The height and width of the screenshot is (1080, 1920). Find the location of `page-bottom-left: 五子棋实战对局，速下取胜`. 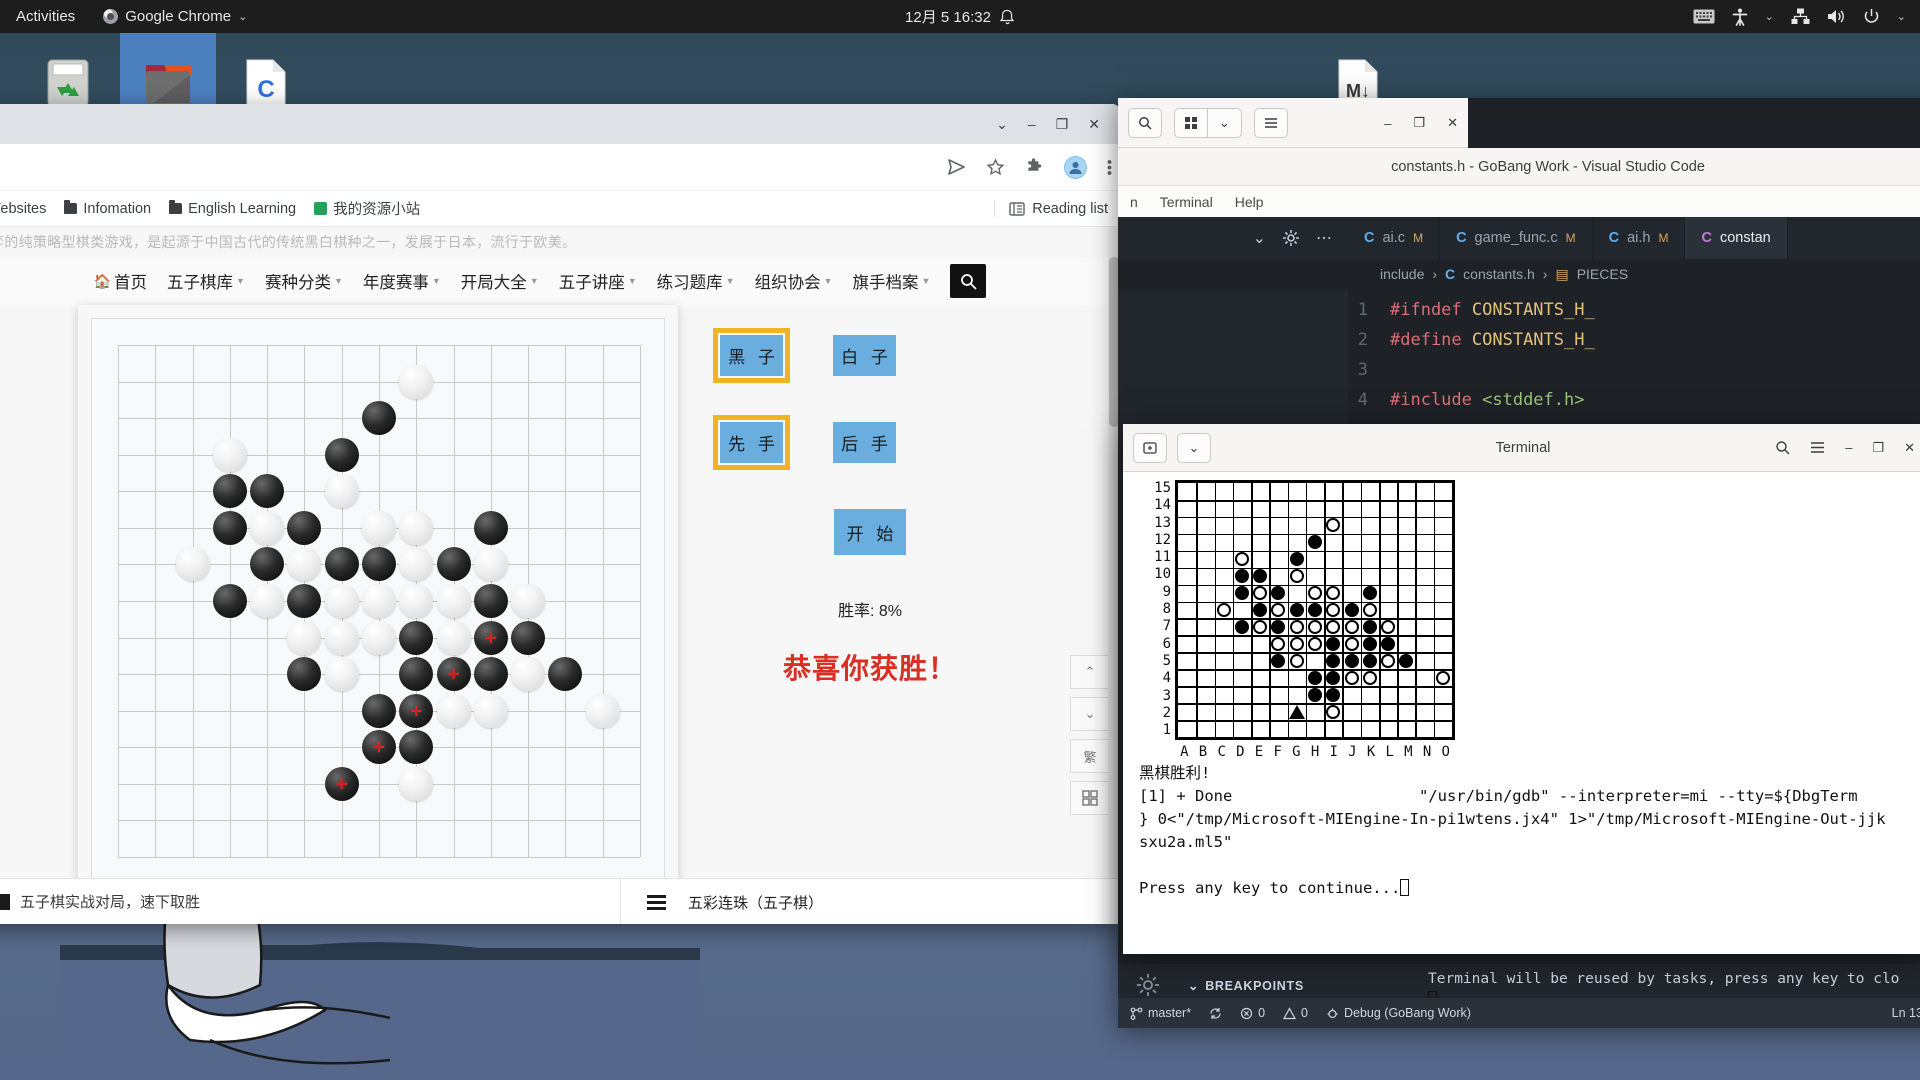

page-bottom-left: 五子棋实战对局，速下取胜 is located at coordinates (100, 901).